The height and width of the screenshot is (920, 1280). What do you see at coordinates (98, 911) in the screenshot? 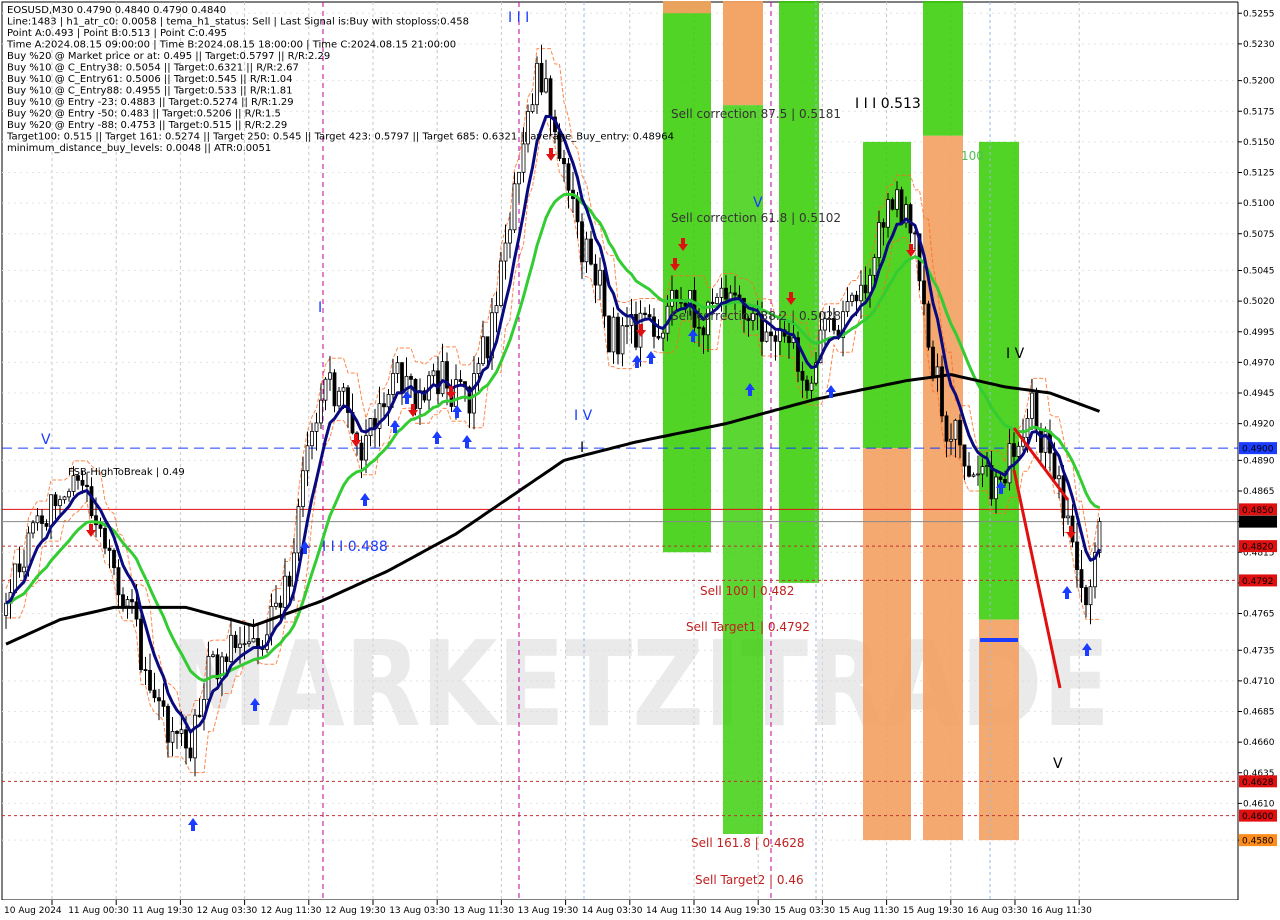
I see `time-tick-label: 11 Aug 00:30` at bounding box center [98, 911].